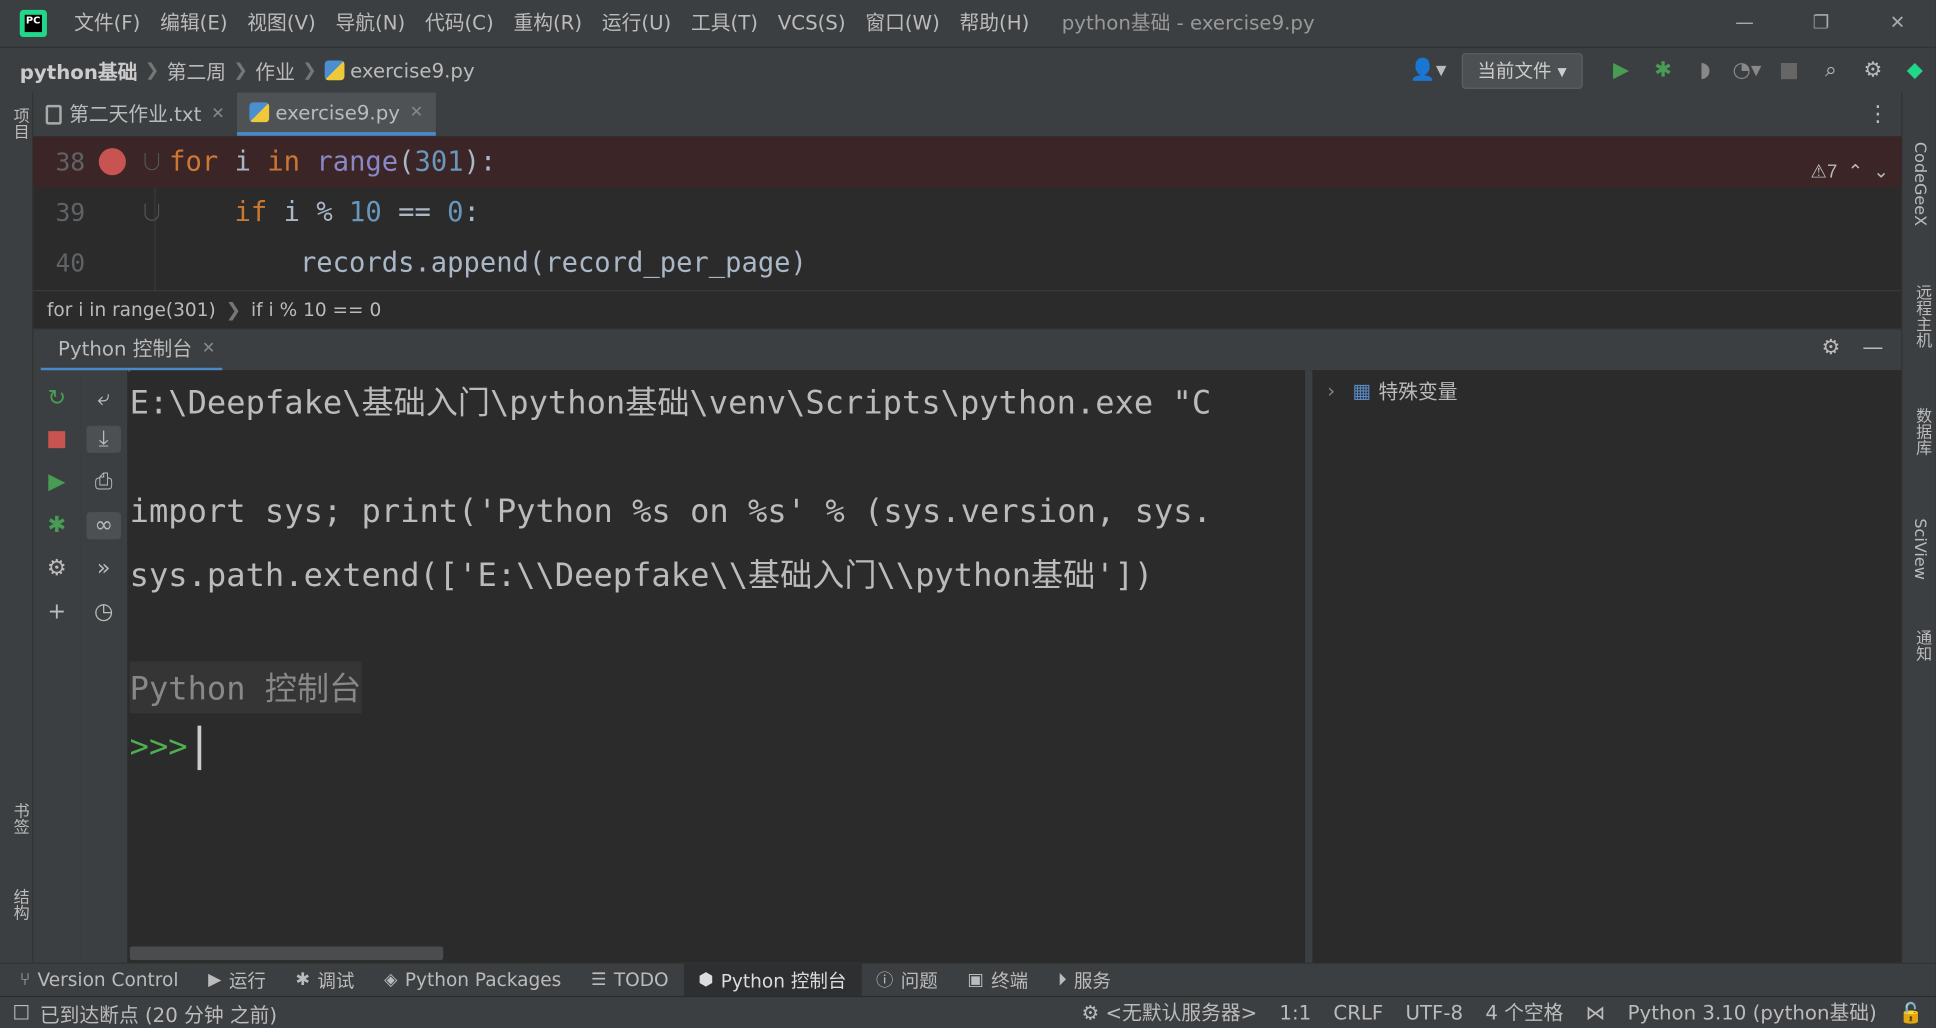 The width and height of the screenshot is (1936, 1028). I want to click on codegeex-status-icon: ⋈, so click(1596, 1012).